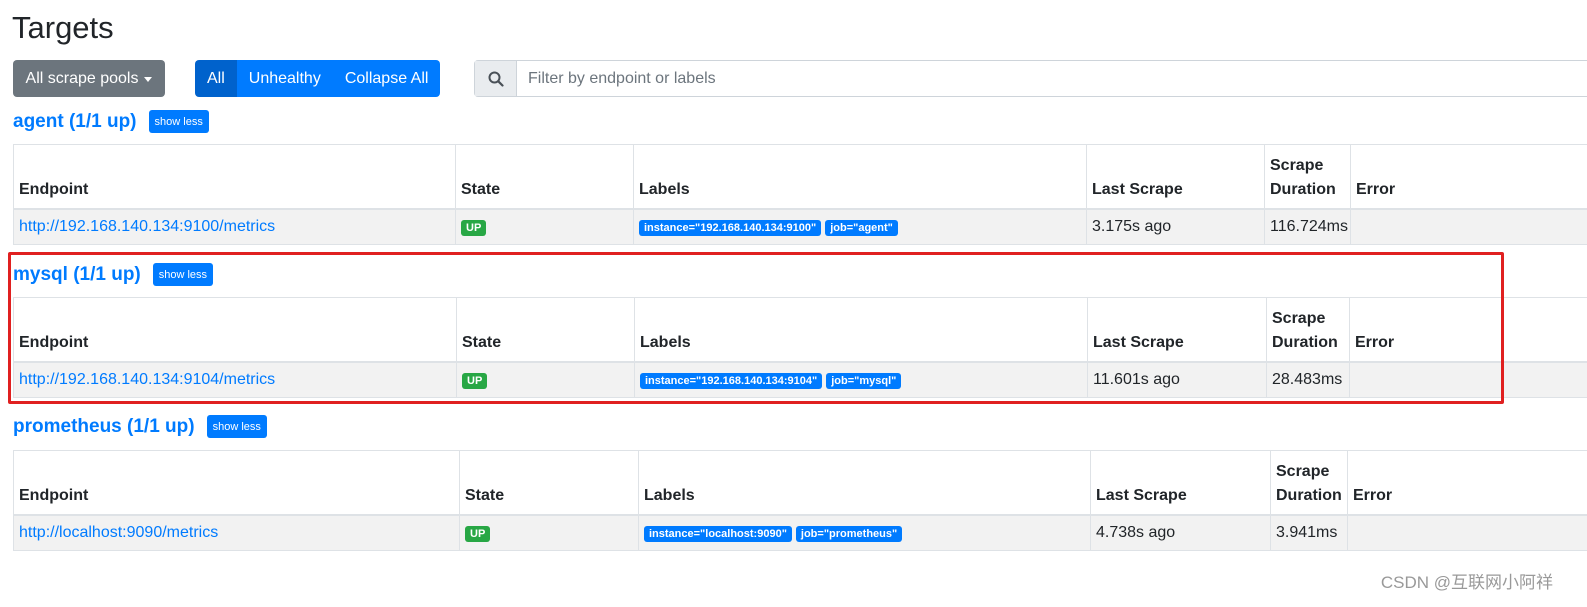 This screenshot has width=1587, height=607. Describe the element at coordinates (731, 381) in the screenshot. I see `label-badge-instance: instance="192.168.140.134:9104"` at that location.